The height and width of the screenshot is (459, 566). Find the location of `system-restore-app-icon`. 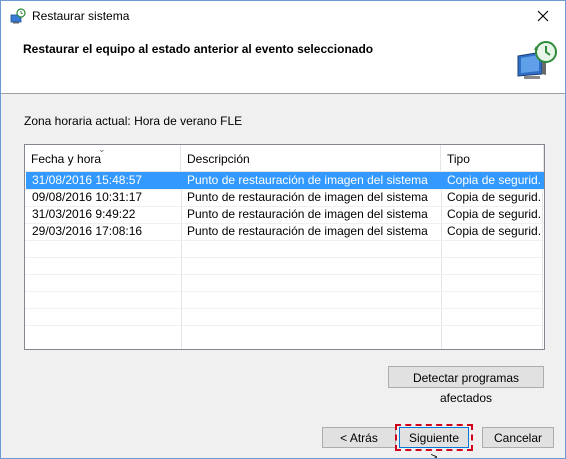

system-restore-app-icon is located at coordinates (18, 16).